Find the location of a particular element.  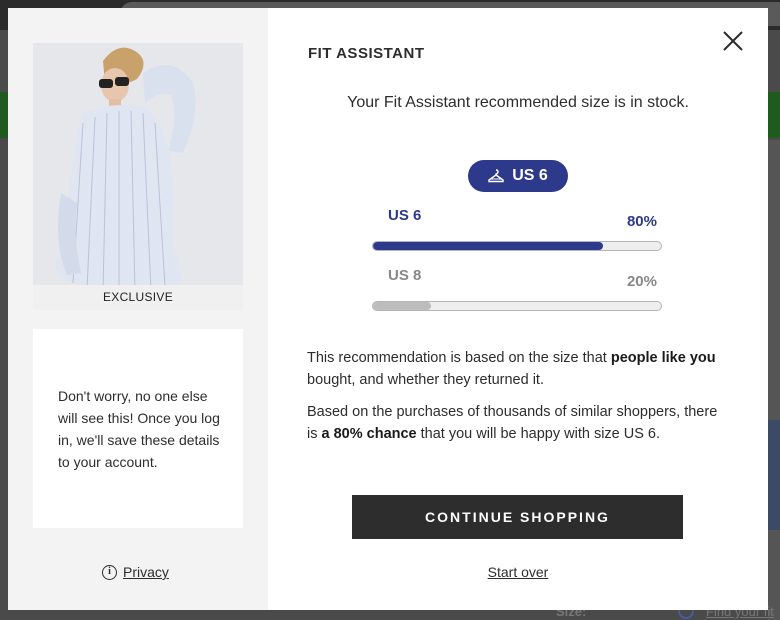

close-icon is located at coordinates (733, 41).